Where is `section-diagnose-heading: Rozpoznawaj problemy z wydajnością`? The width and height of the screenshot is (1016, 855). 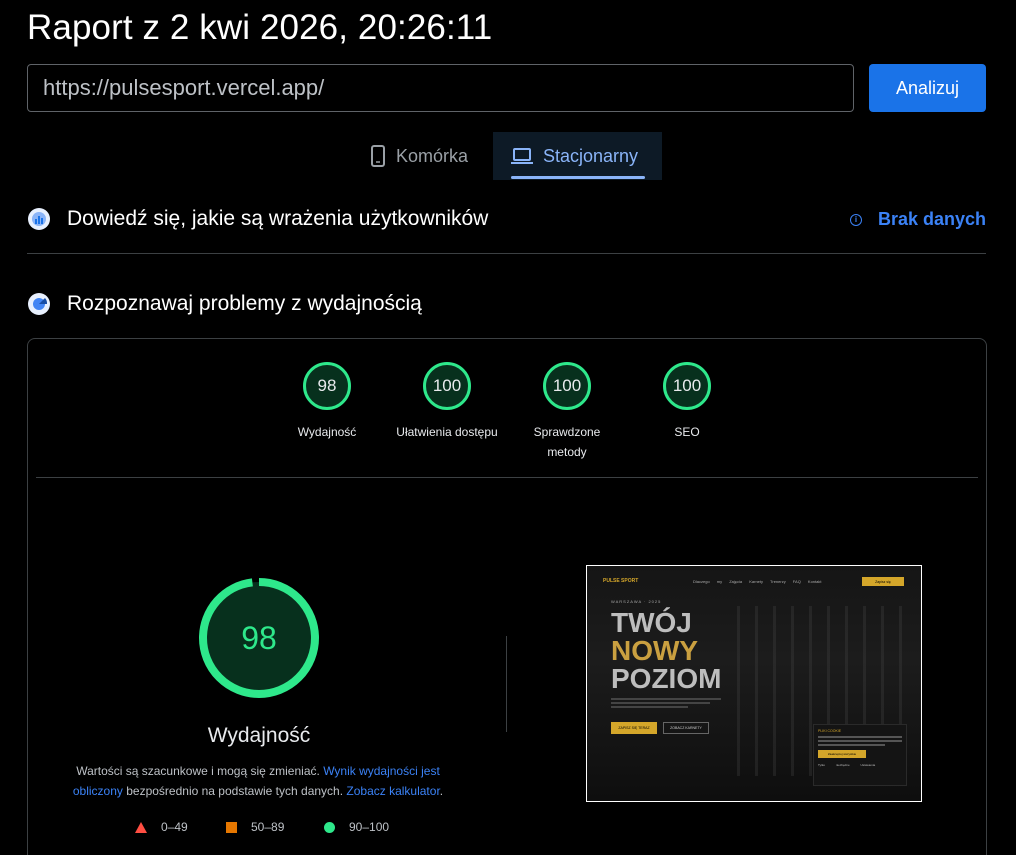
section-diagnose-heading: Rozpoznawaj problemy z wydajnością is located at coordinates (224, 304).